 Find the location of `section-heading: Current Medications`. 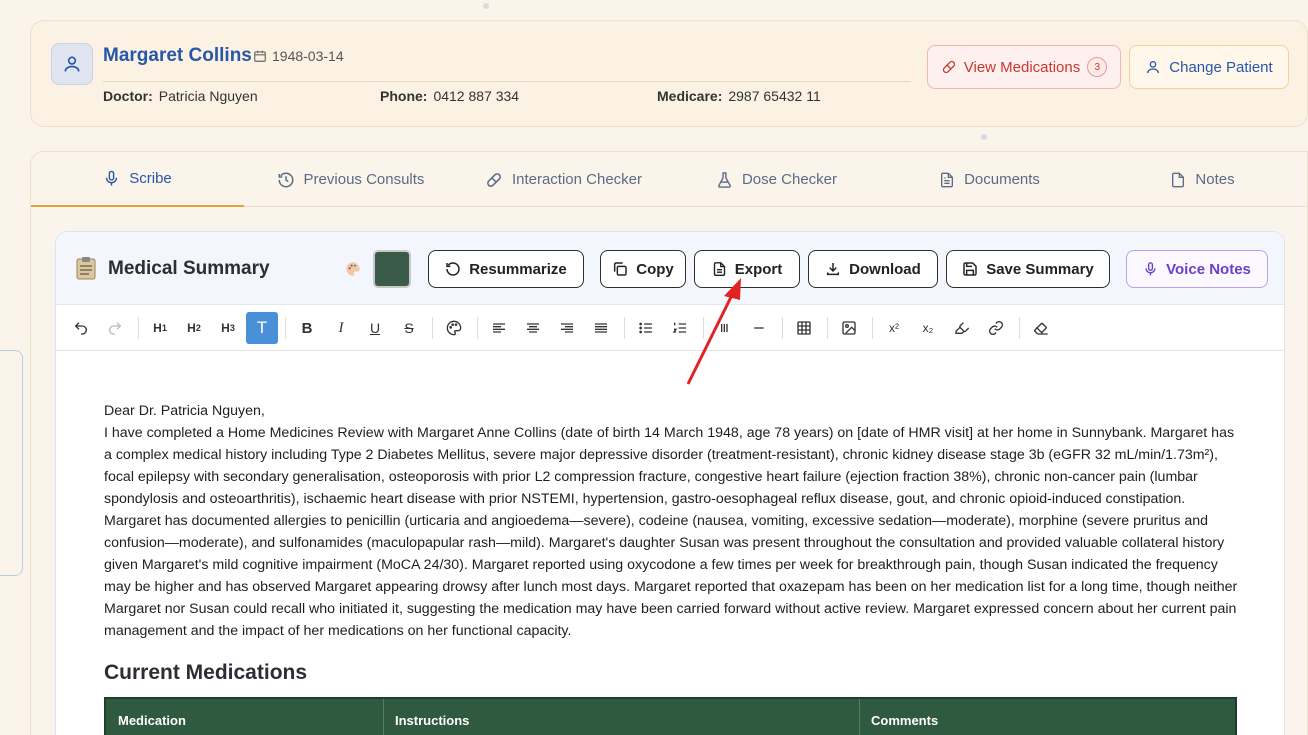

section-heading: Current Medications is located at coordinates (206, 672).